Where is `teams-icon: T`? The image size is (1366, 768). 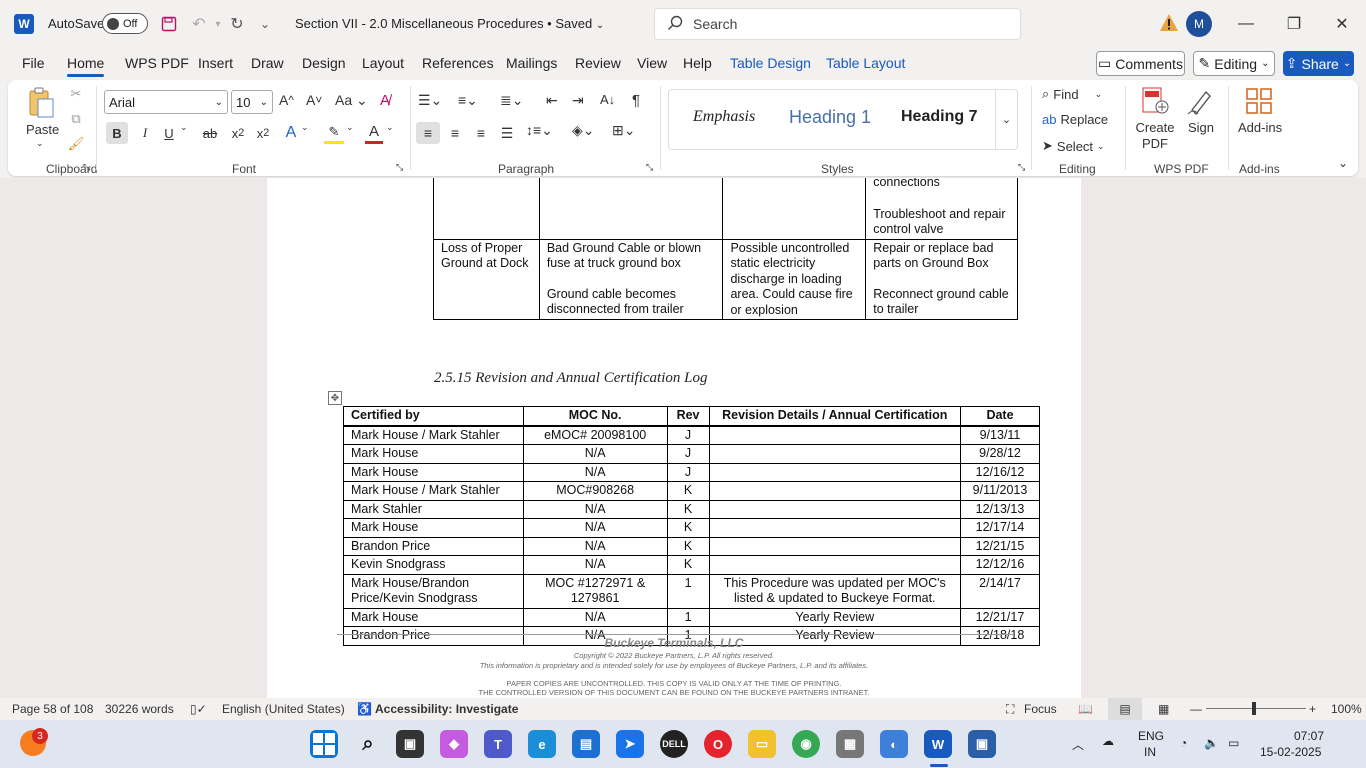 teams-icon: T is located at coordinates (498, 744).